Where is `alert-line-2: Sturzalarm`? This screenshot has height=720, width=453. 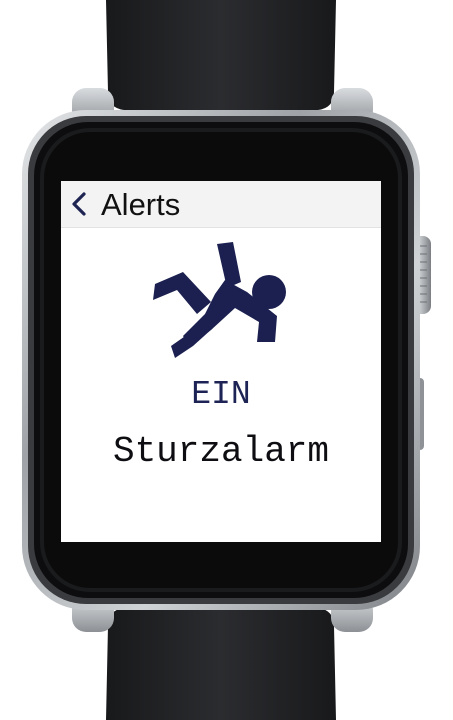 alert-line-2: Sturzalarm is located at coordinates (221, 451).